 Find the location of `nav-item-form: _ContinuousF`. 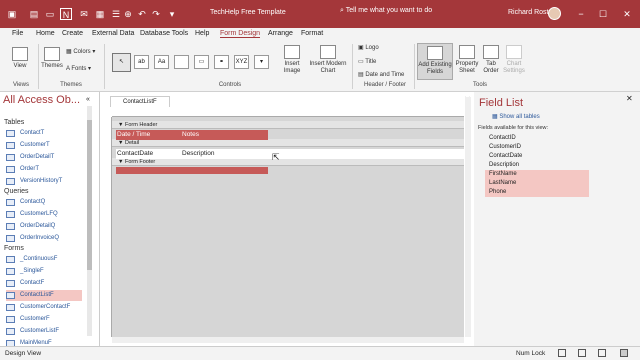

nav-item-form: _ContinuousF is located at coordinates (44, 259).